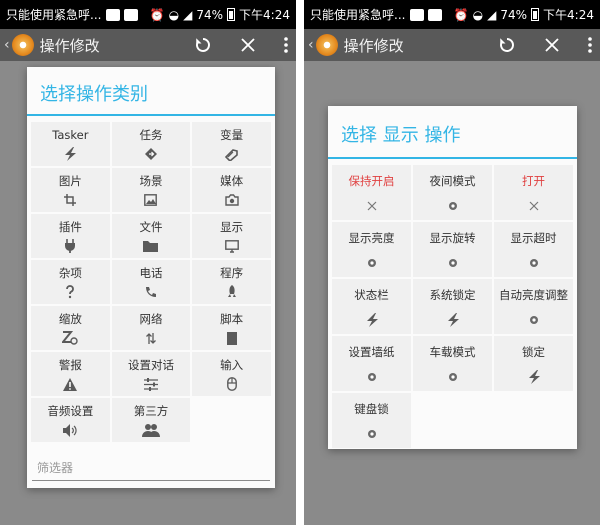 Image resolution: width=600 pixels, height=525 pixels. I want to click on grid-item: 缩放, so click(70, 328).